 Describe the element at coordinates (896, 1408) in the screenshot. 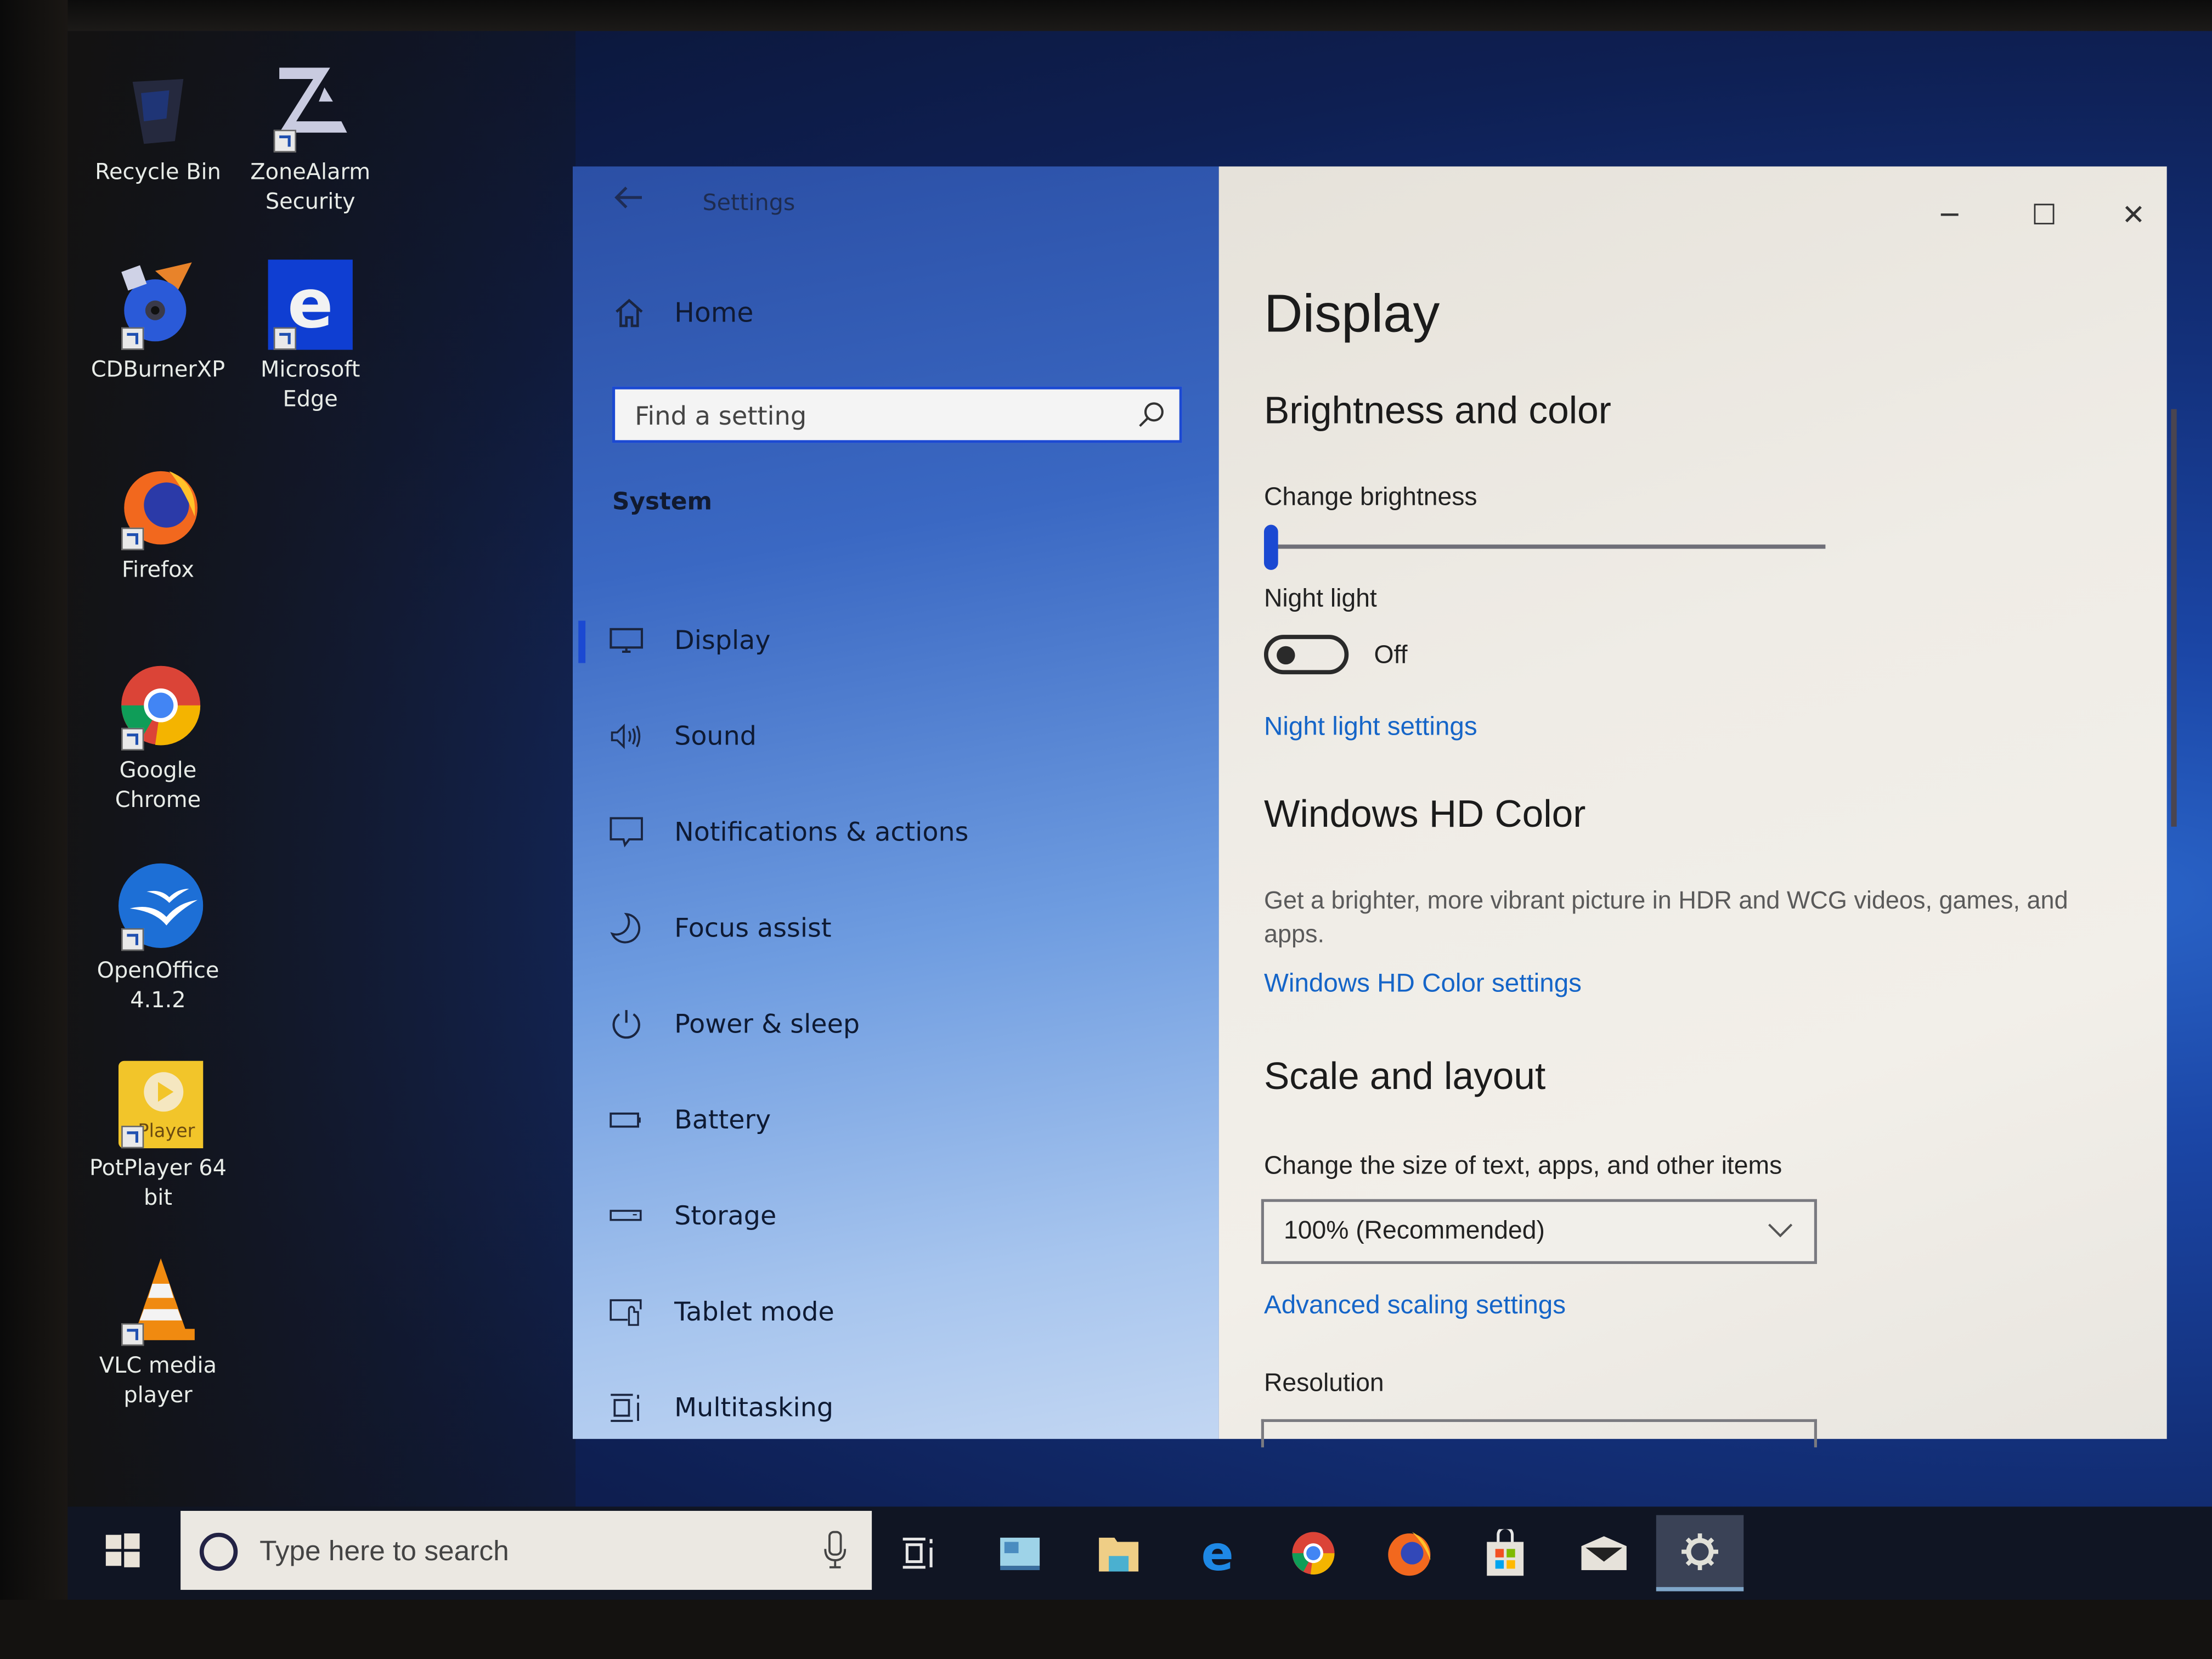

I see `nav-item-multitasking: Multitasking` at that location.